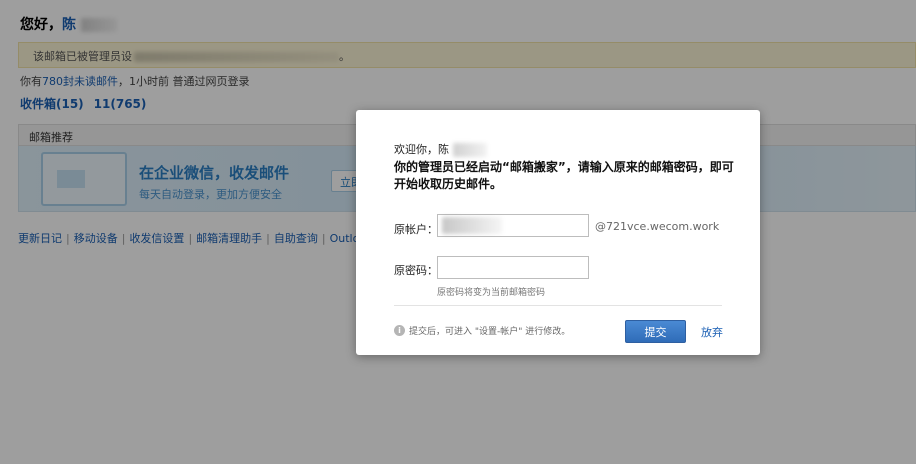  What do you see at coordinates (712, 332) in the screenshot?
I see `cancel-link: 放弃` at bounding box center [712, 332].